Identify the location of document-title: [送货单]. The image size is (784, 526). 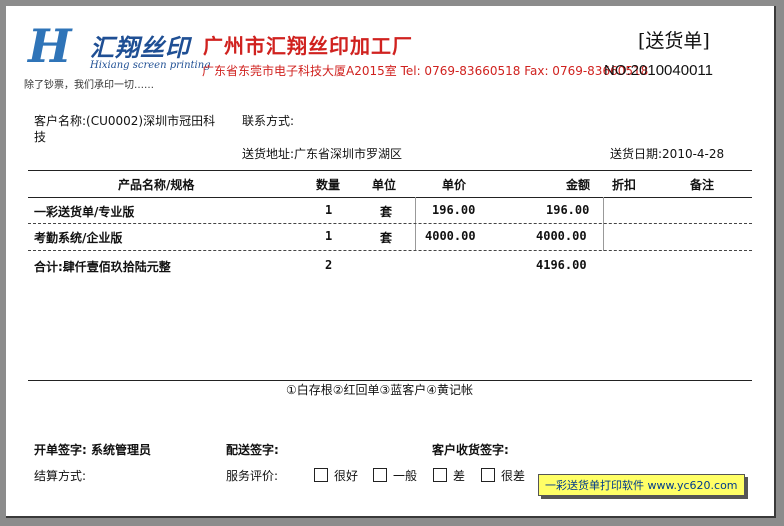
(674, 41).